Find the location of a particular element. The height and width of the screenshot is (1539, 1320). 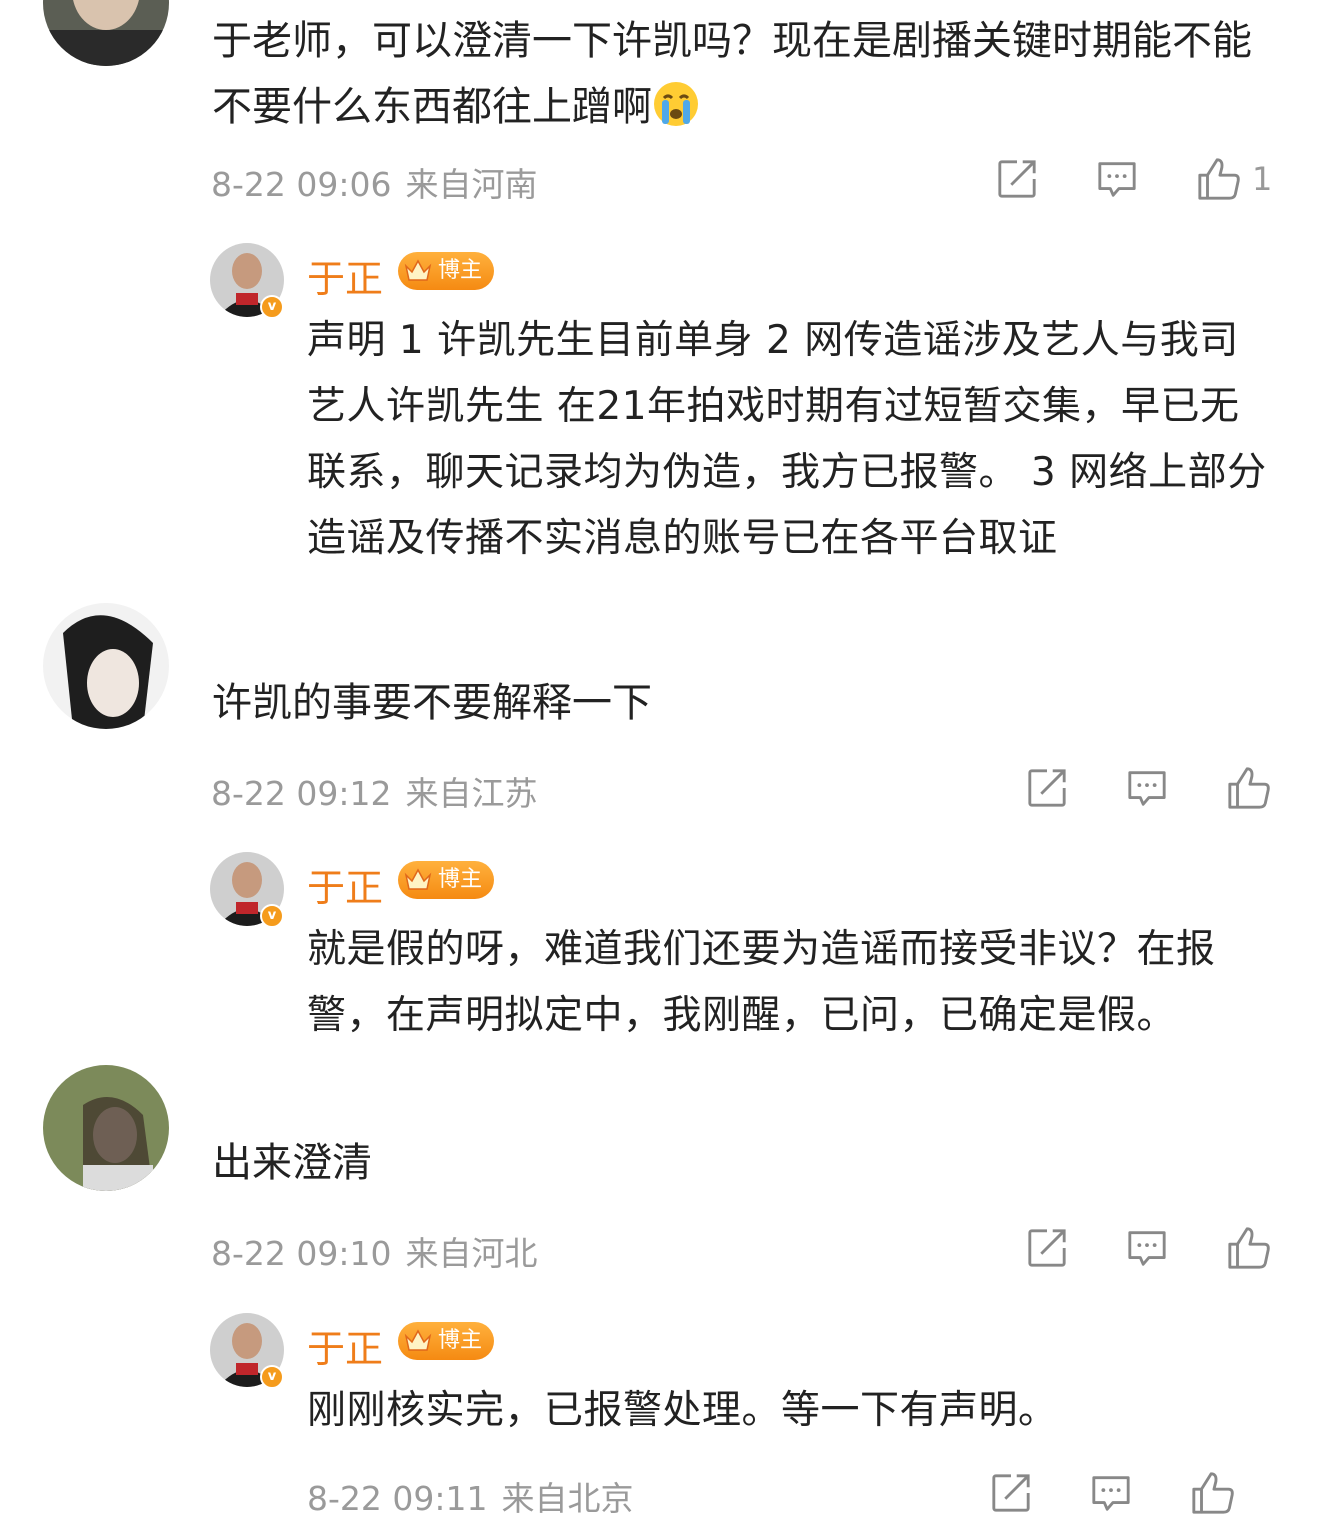

reply-date: 8-22 09:11 is located at coordinates (397, 1498).